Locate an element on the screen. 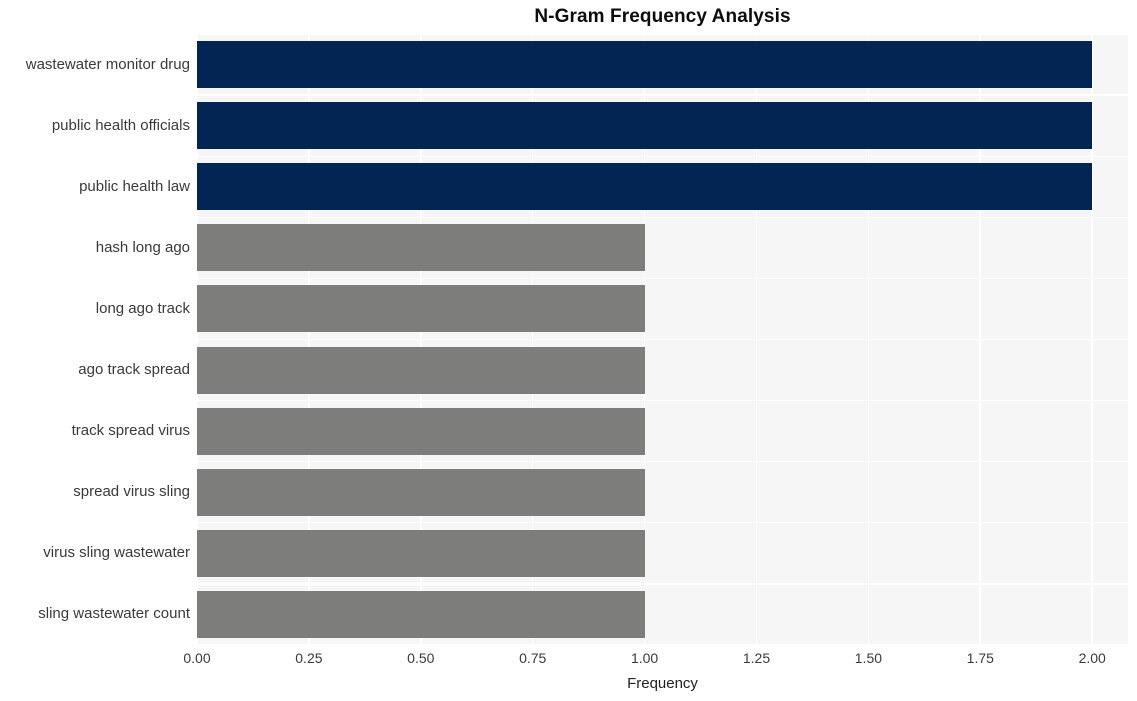 The image size is (1137, 701). y-axis-tick-label: track spread virus is located at coordinates (130, 431).